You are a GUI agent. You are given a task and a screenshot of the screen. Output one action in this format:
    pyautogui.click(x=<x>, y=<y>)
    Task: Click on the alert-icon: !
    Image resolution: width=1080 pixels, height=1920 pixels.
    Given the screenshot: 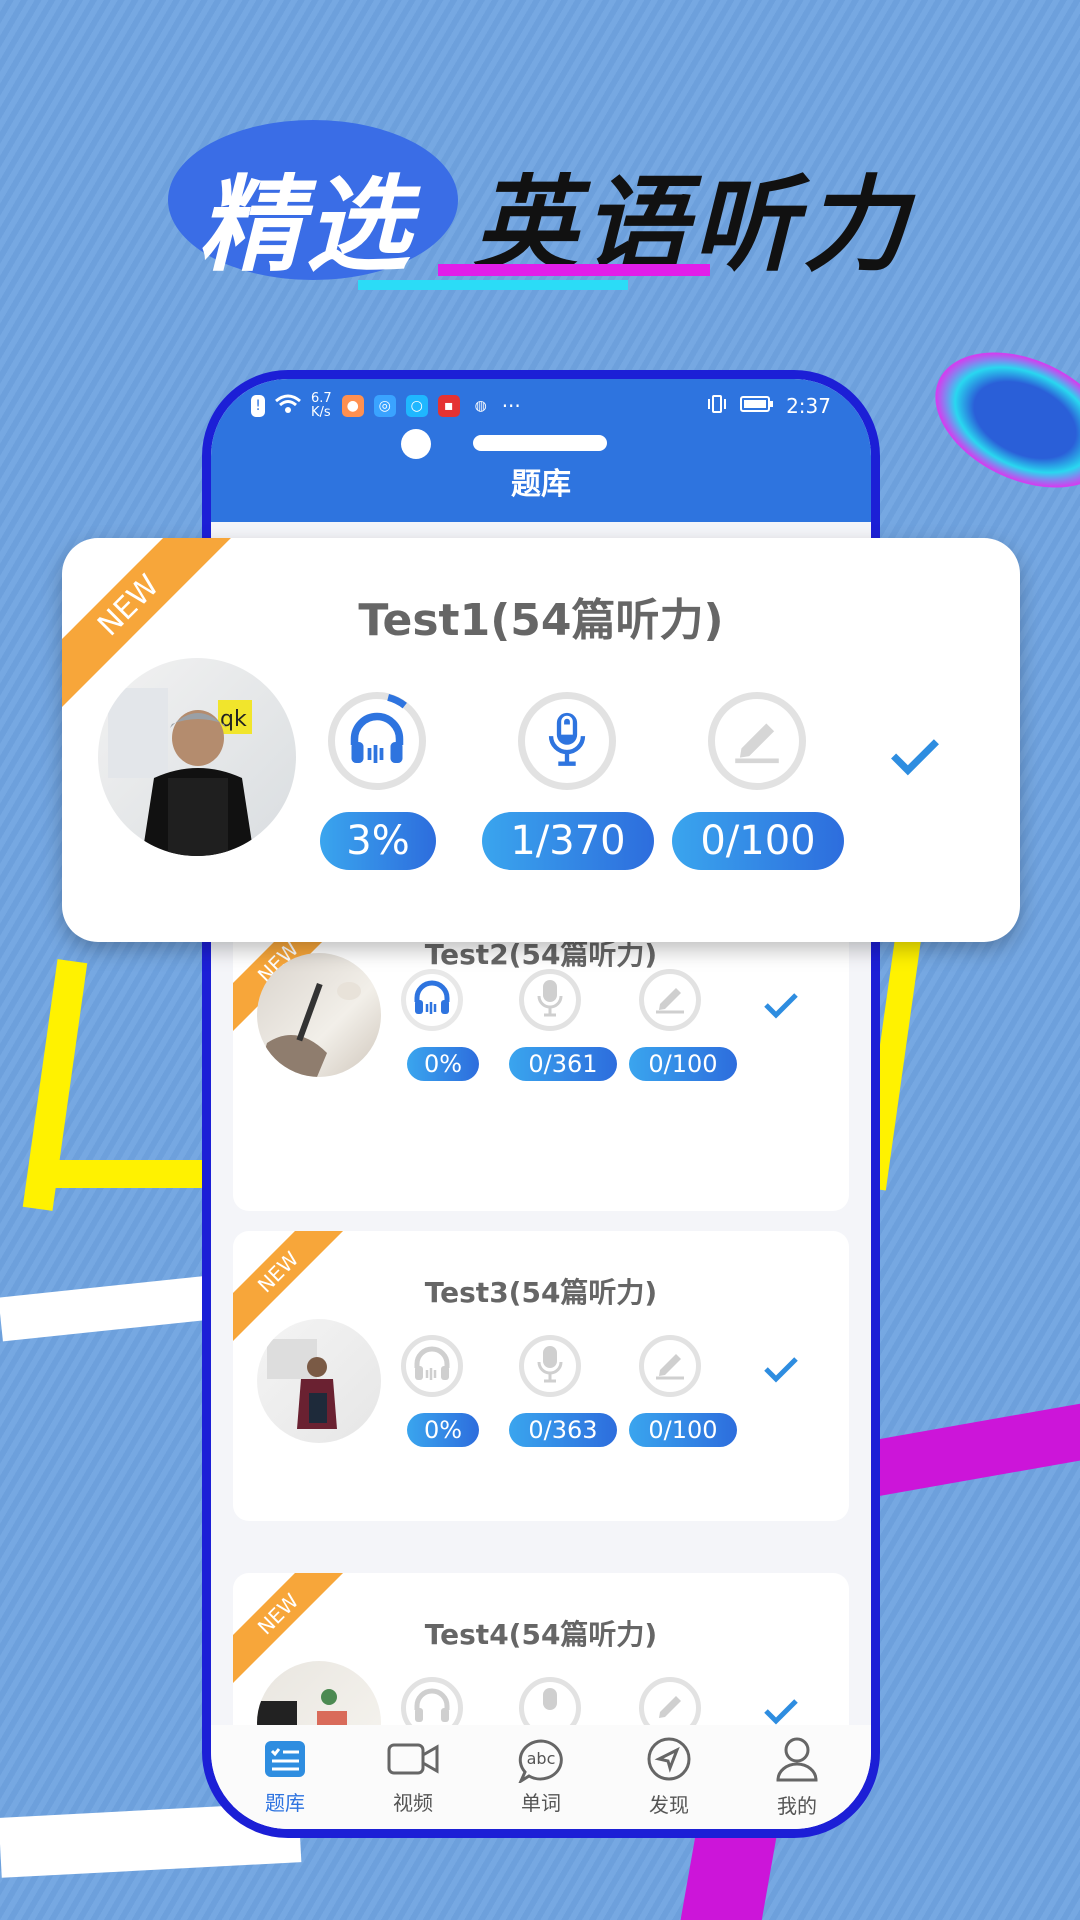 What is the action you would take?
    pyautogui.click(x=258, y=406)
    